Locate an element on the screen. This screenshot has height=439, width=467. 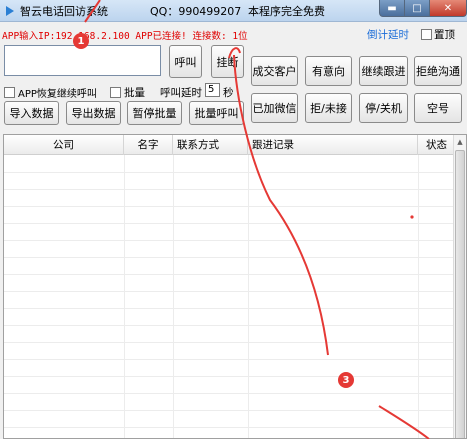
status-interested-button: 有意向 is located at coordinates (328, 71).